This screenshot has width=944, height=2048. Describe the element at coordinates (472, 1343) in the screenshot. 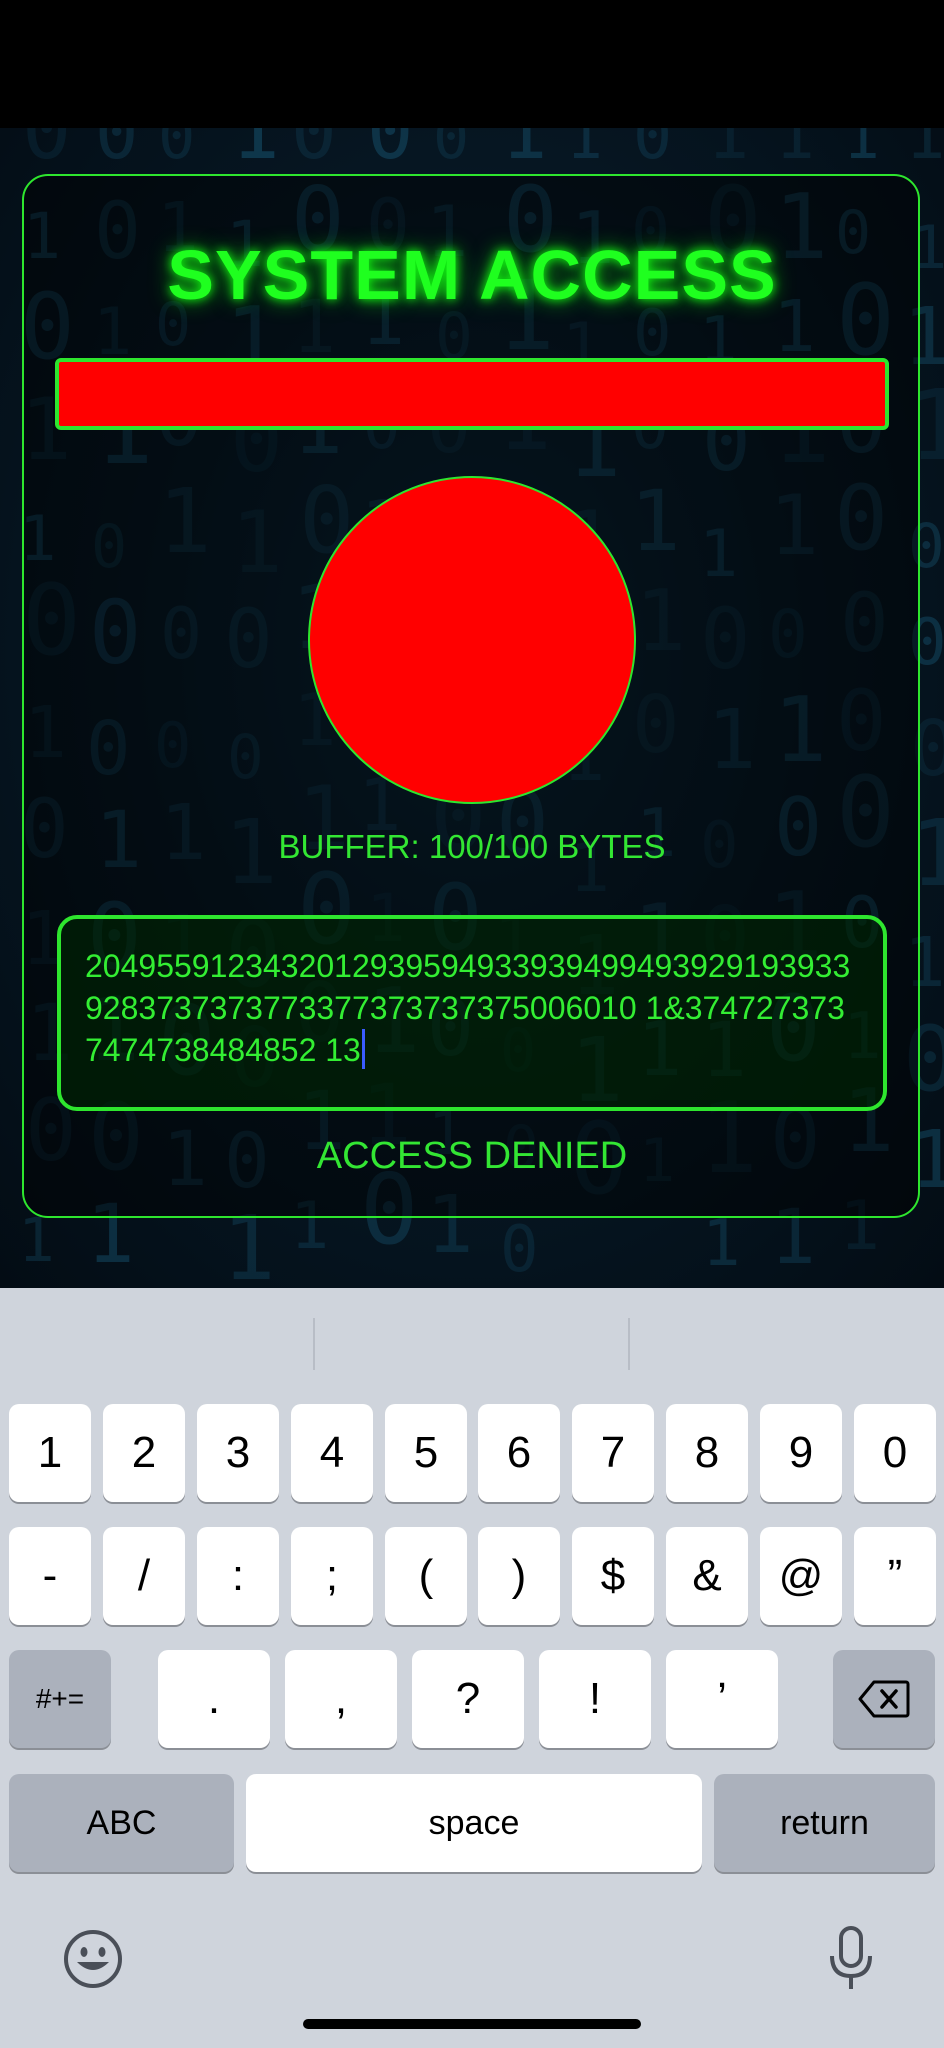

I see `suggestion-bar` at that location.